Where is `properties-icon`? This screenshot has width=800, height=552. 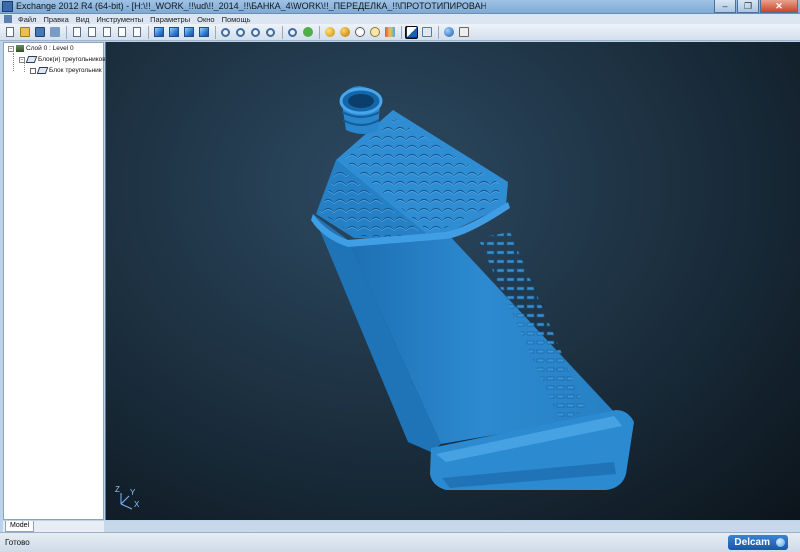 properties-icon is located at coordinates (426, 32).